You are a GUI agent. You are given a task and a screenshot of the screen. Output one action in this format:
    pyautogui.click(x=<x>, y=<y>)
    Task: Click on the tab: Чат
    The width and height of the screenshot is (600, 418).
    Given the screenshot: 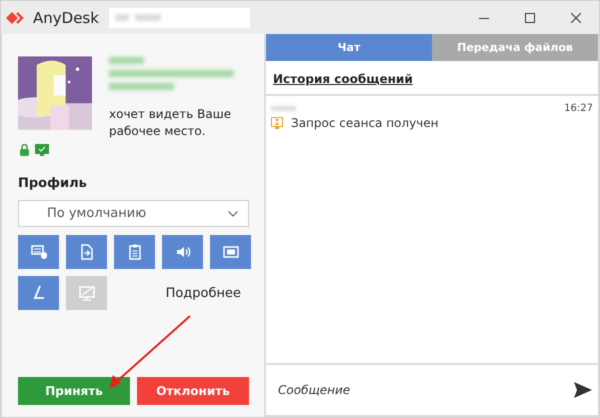 What is the action you would take?
    pyautogui.click(x=349, y=47)
    